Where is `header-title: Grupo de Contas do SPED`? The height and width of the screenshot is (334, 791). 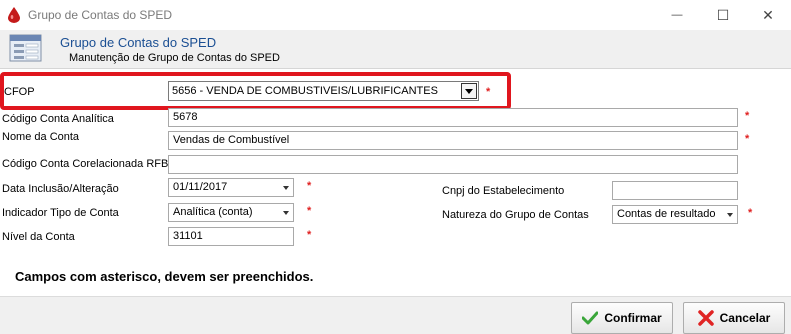
header-title: Grupo de Contas do SPED is located at coordinates (138, 42).